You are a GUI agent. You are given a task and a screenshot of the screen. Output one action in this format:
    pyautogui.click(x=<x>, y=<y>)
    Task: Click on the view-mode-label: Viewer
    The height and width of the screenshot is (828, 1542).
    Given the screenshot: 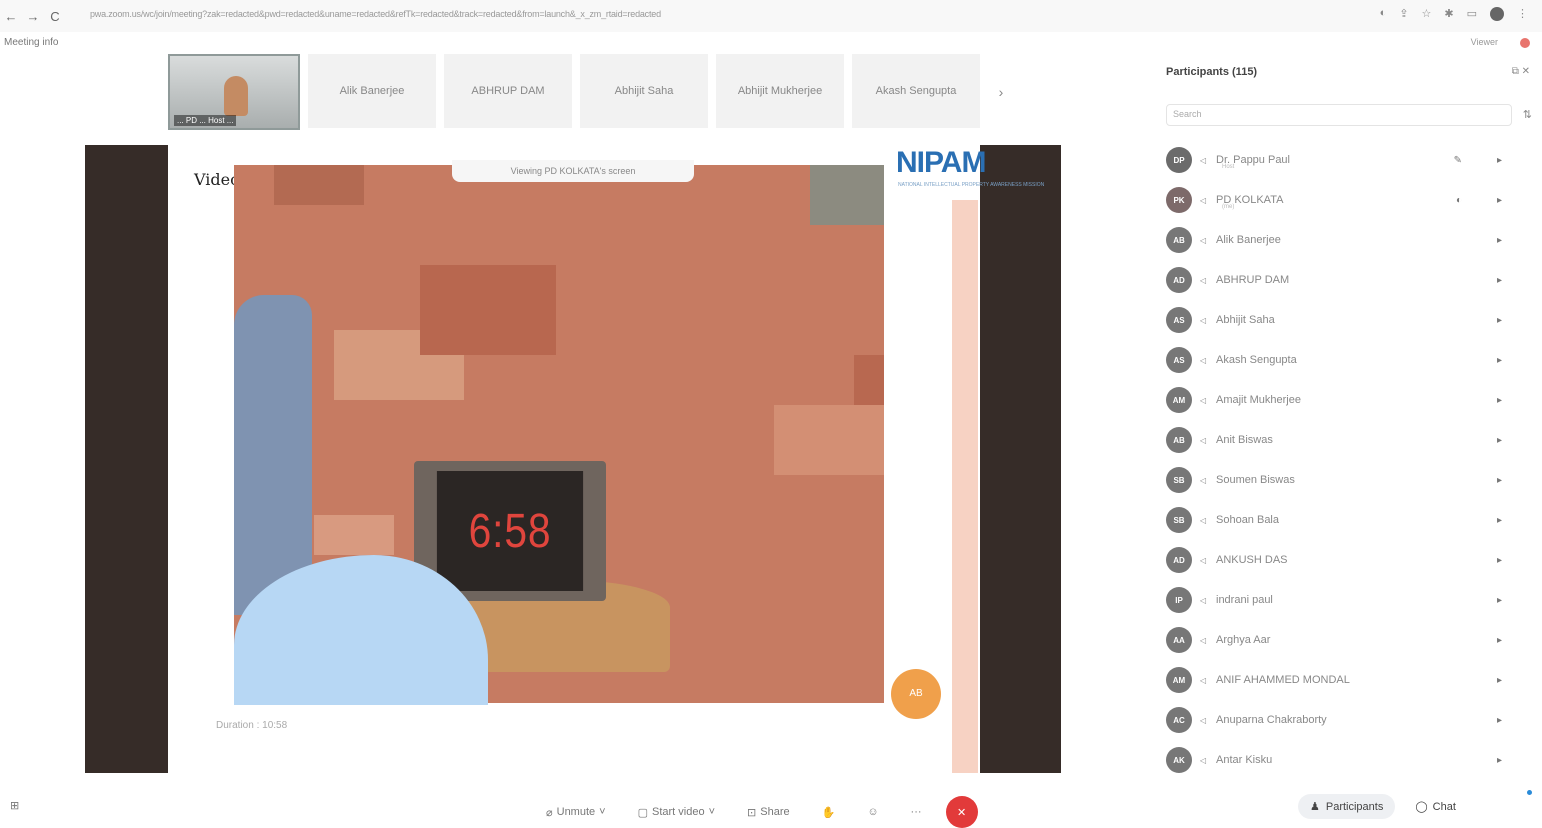 What is the action you would take?
    pyautogui.click(x=1484, y=42)
    